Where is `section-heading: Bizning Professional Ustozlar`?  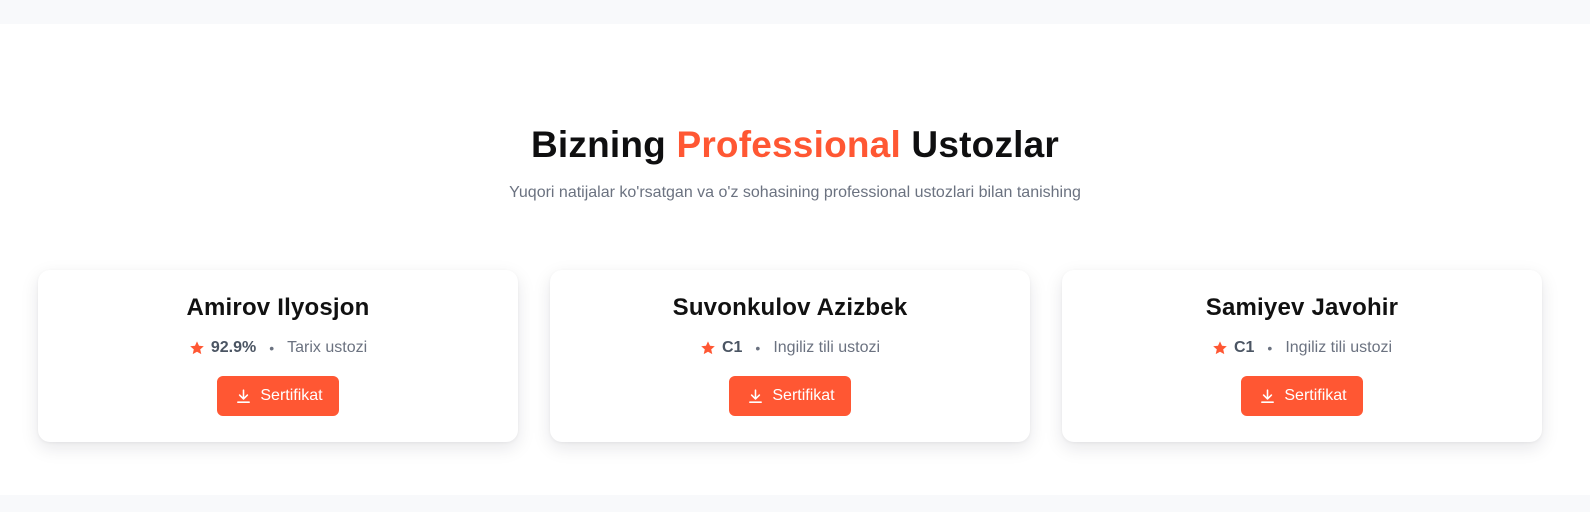 section-heading: Bizning Professional Ustozlar is located at coordinates (795, 145).